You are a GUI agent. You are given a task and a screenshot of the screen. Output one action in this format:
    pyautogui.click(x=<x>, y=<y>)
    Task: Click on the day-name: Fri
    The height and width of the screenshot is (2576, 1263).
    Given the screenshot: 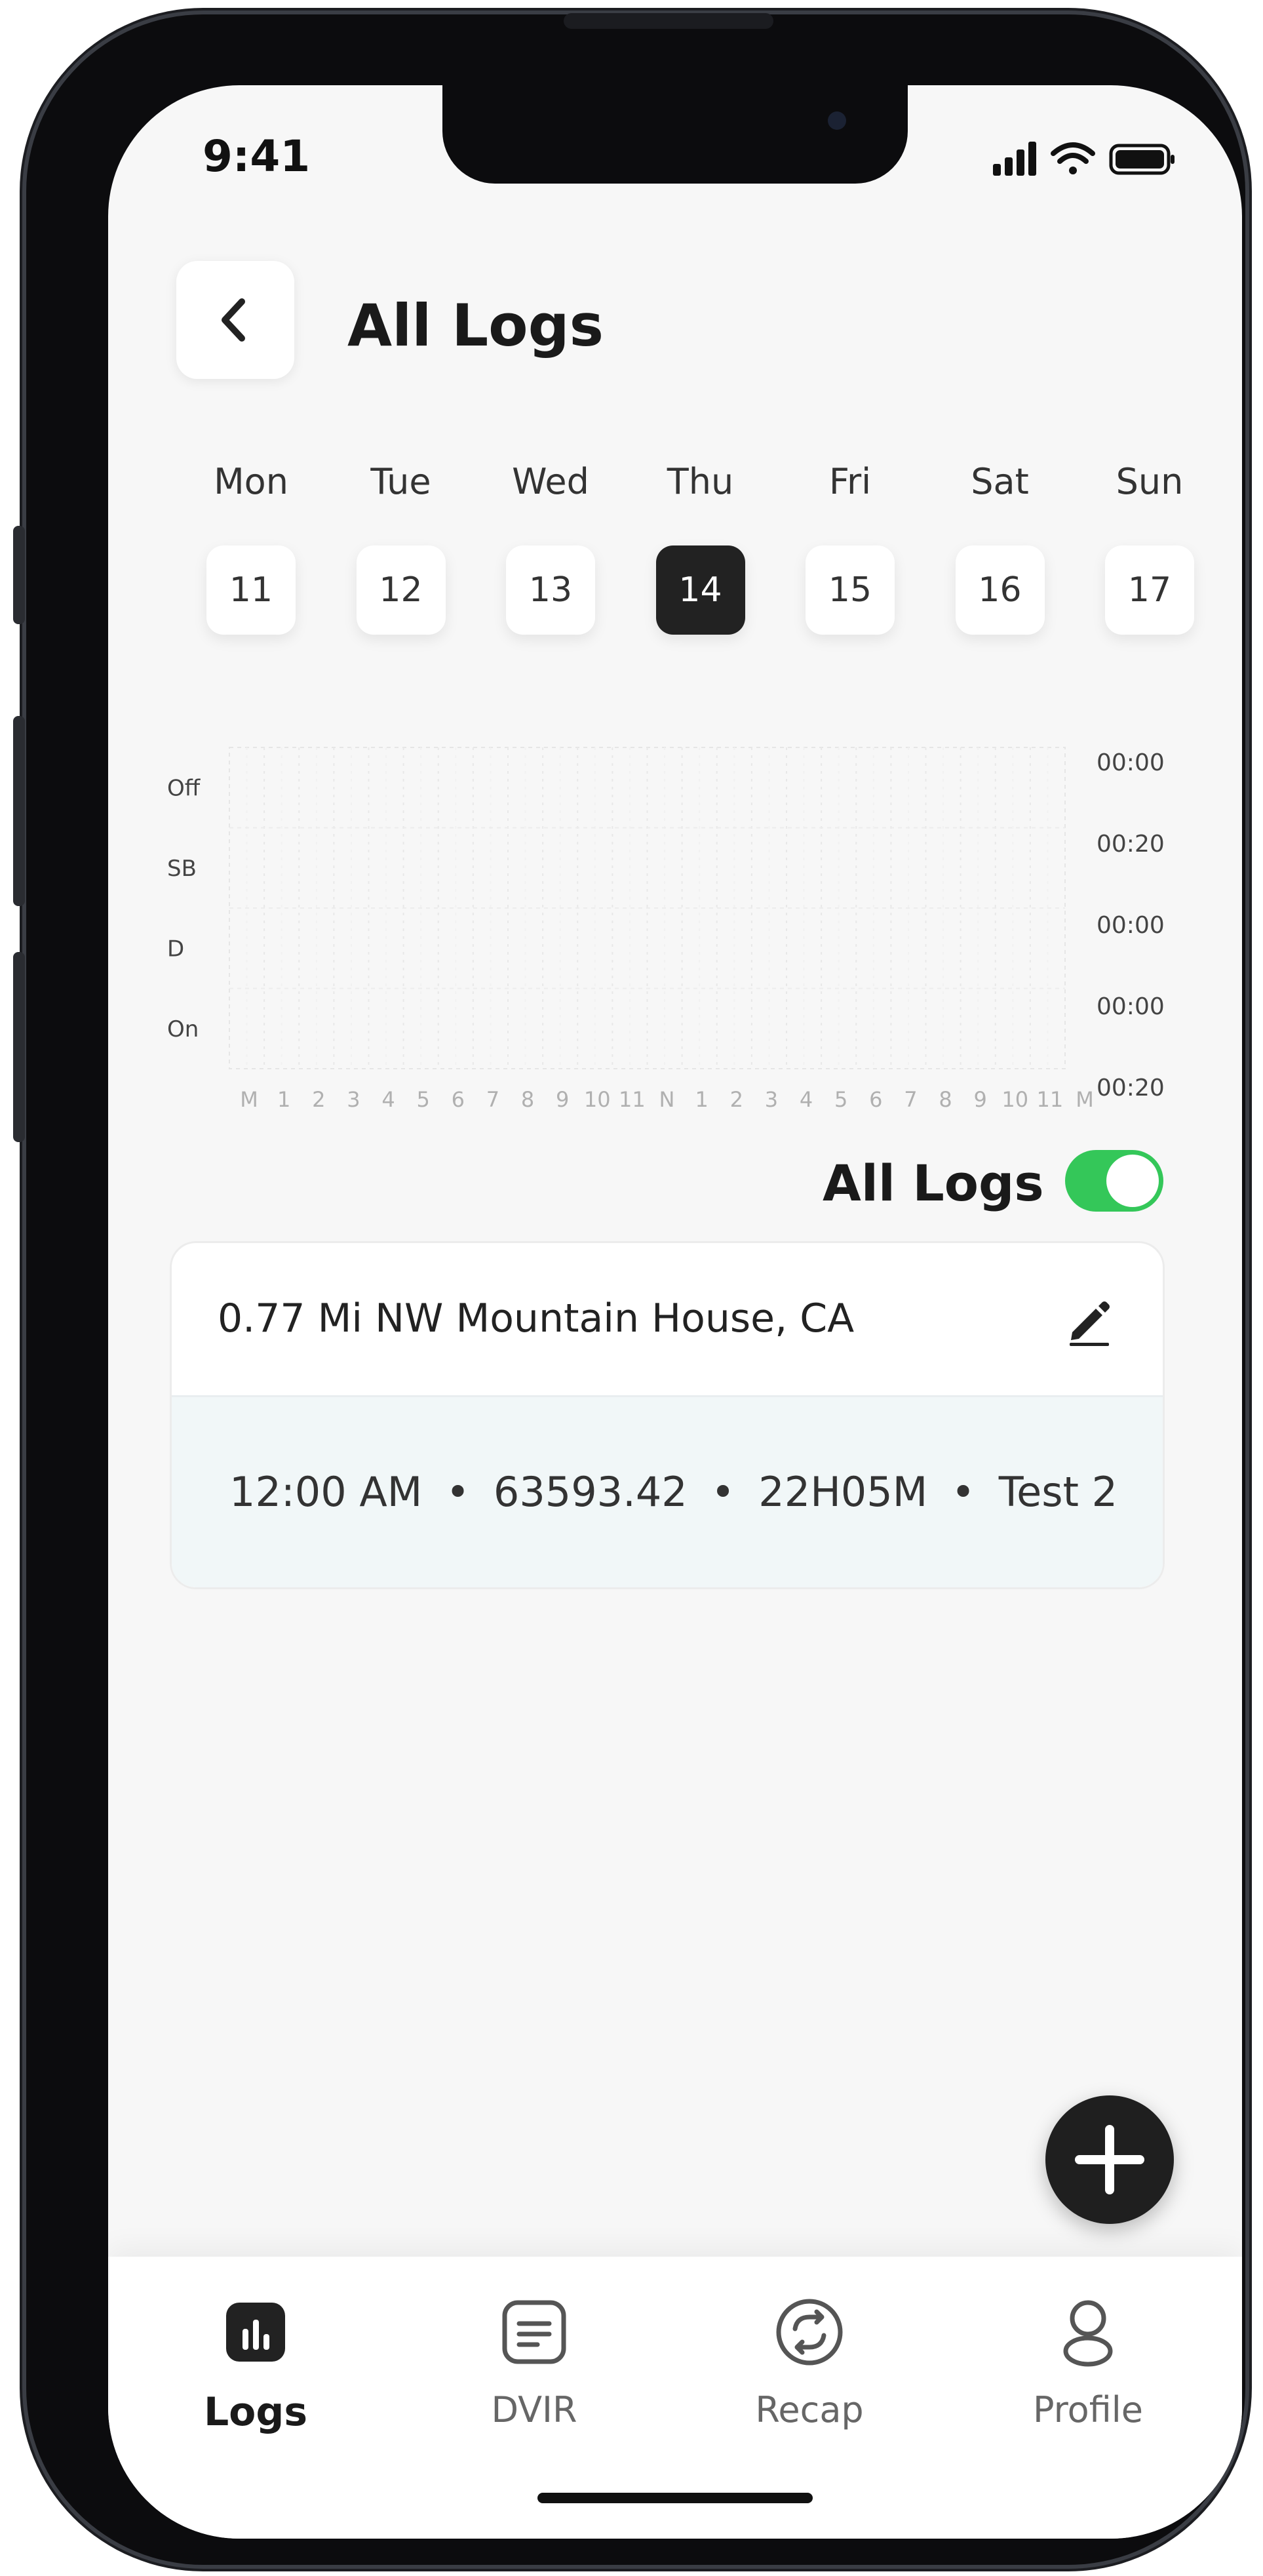 What is the action you would take?
    pyautogui.click(x=850, y=481)
    